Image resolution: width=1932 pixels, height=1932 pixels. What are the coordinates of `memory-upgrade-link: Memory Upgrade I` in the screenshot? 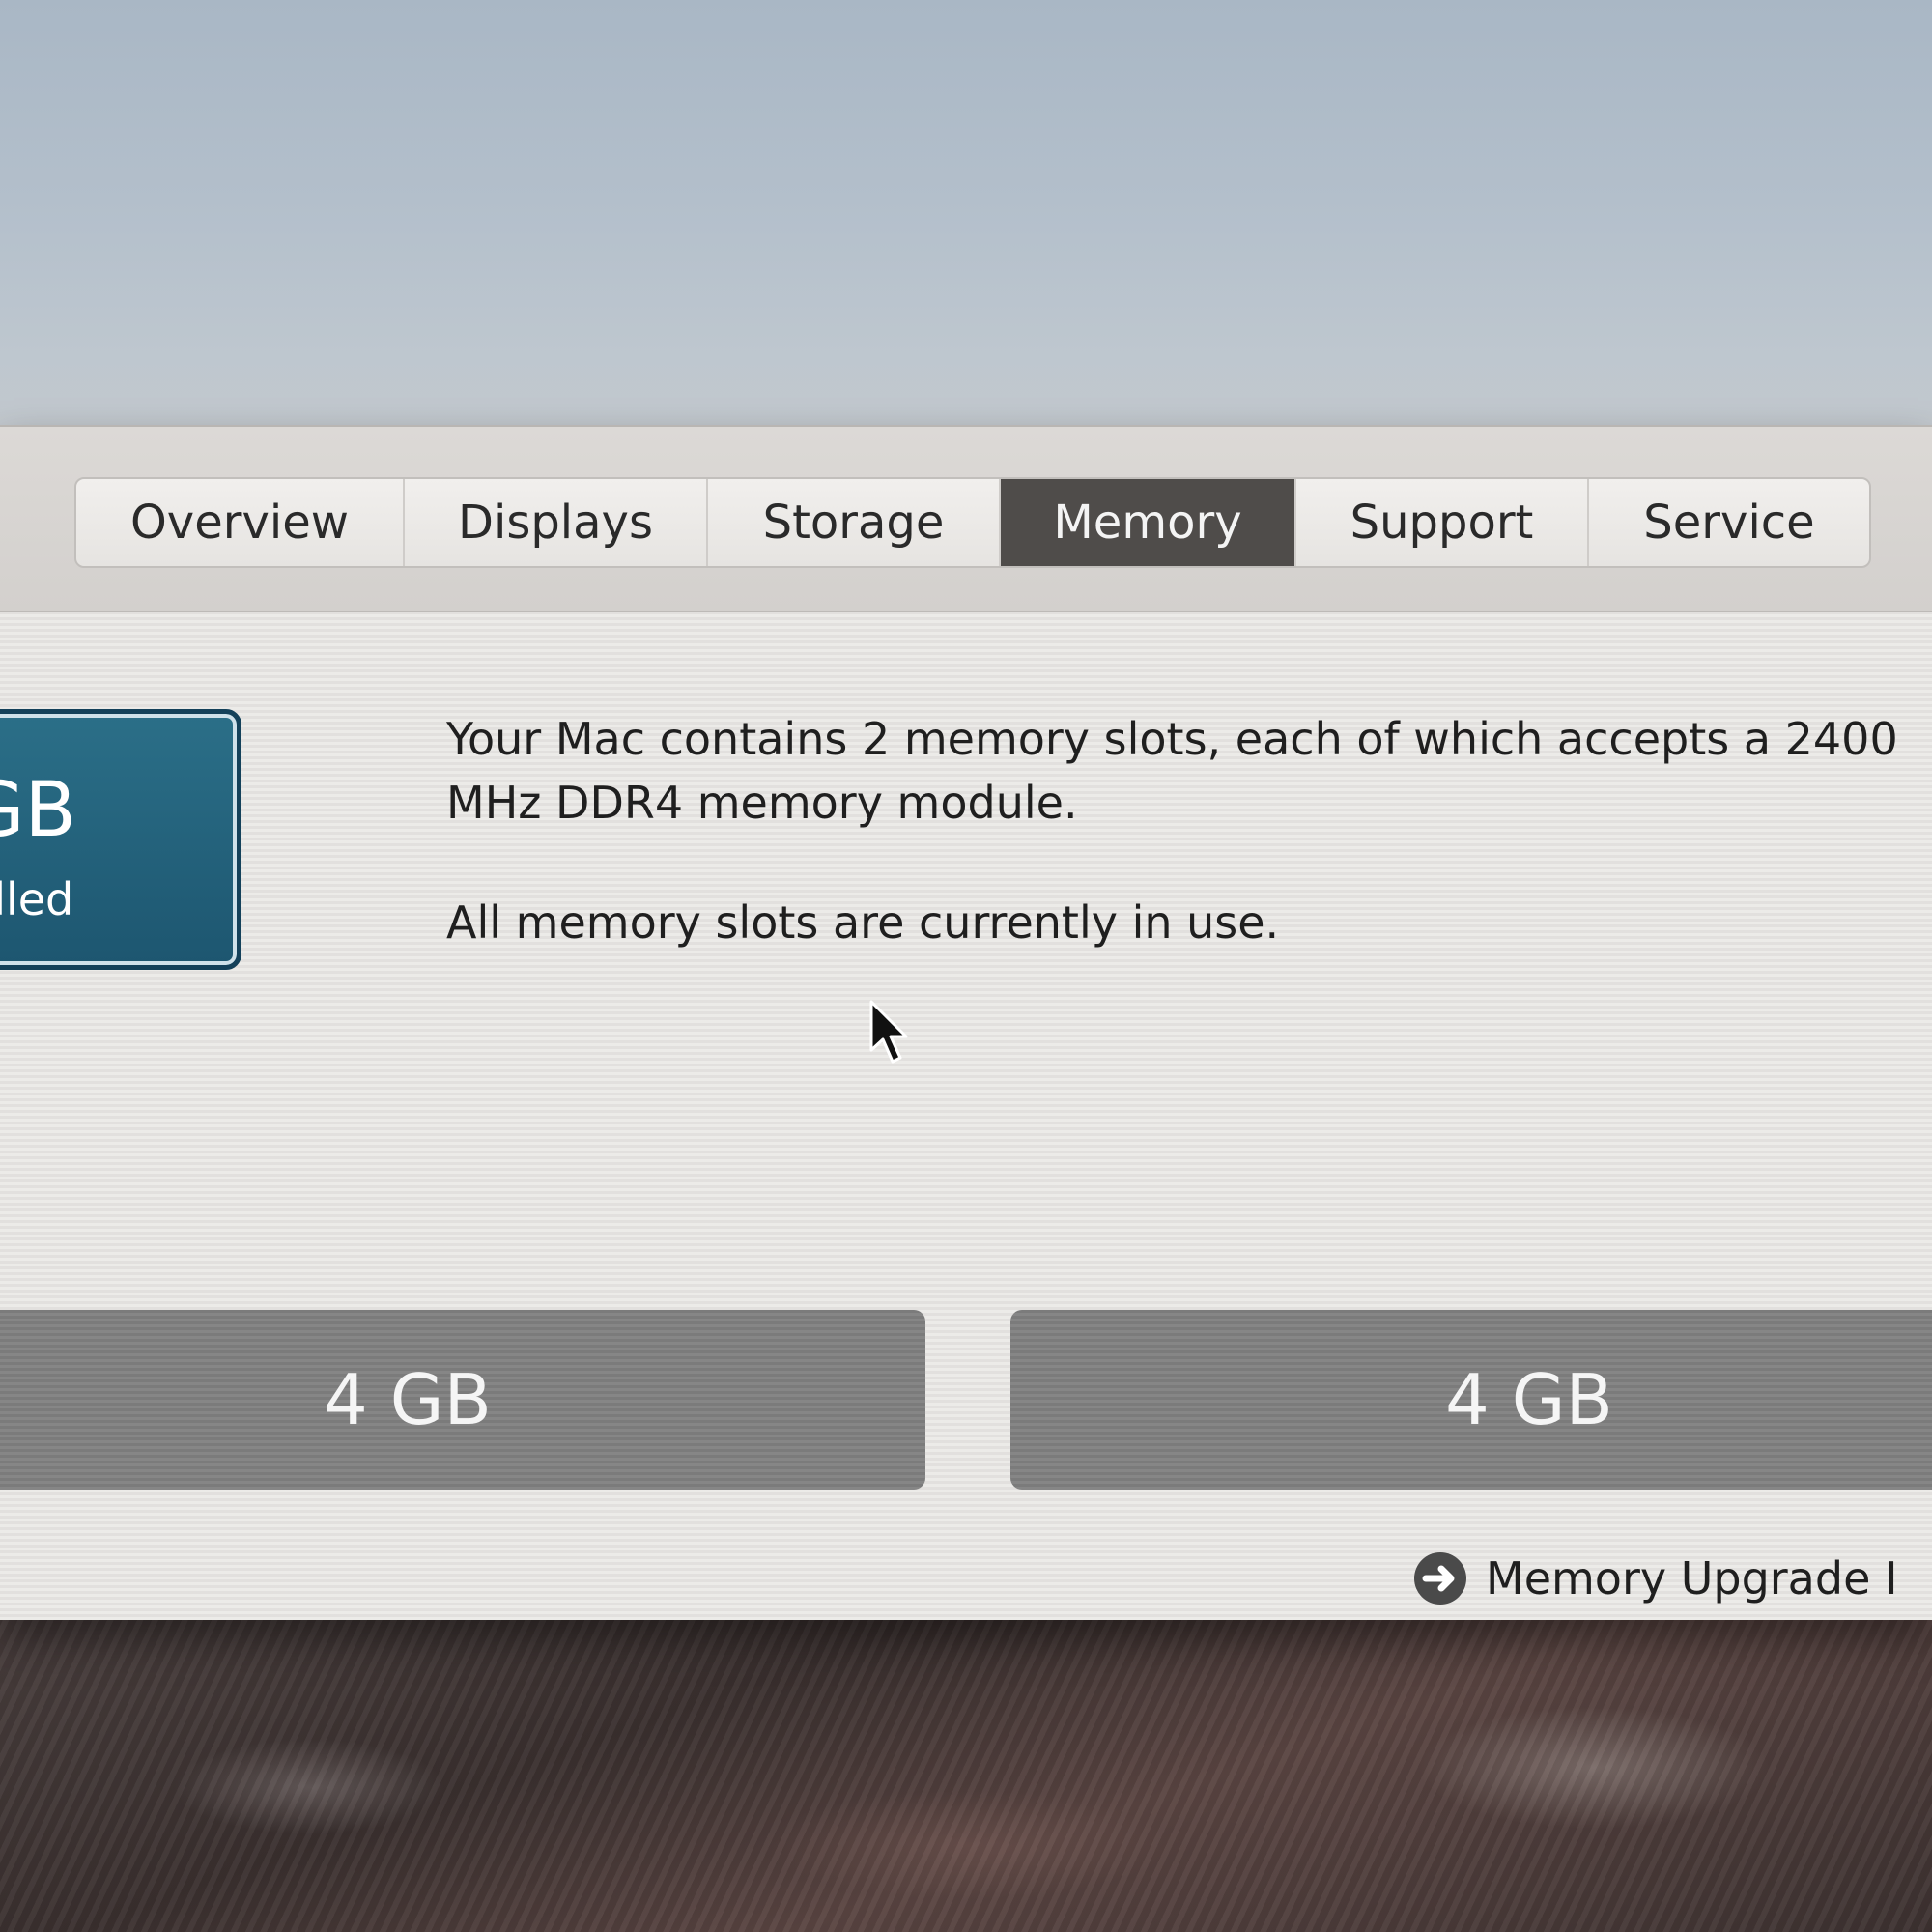 It's located at (1655, 1578).